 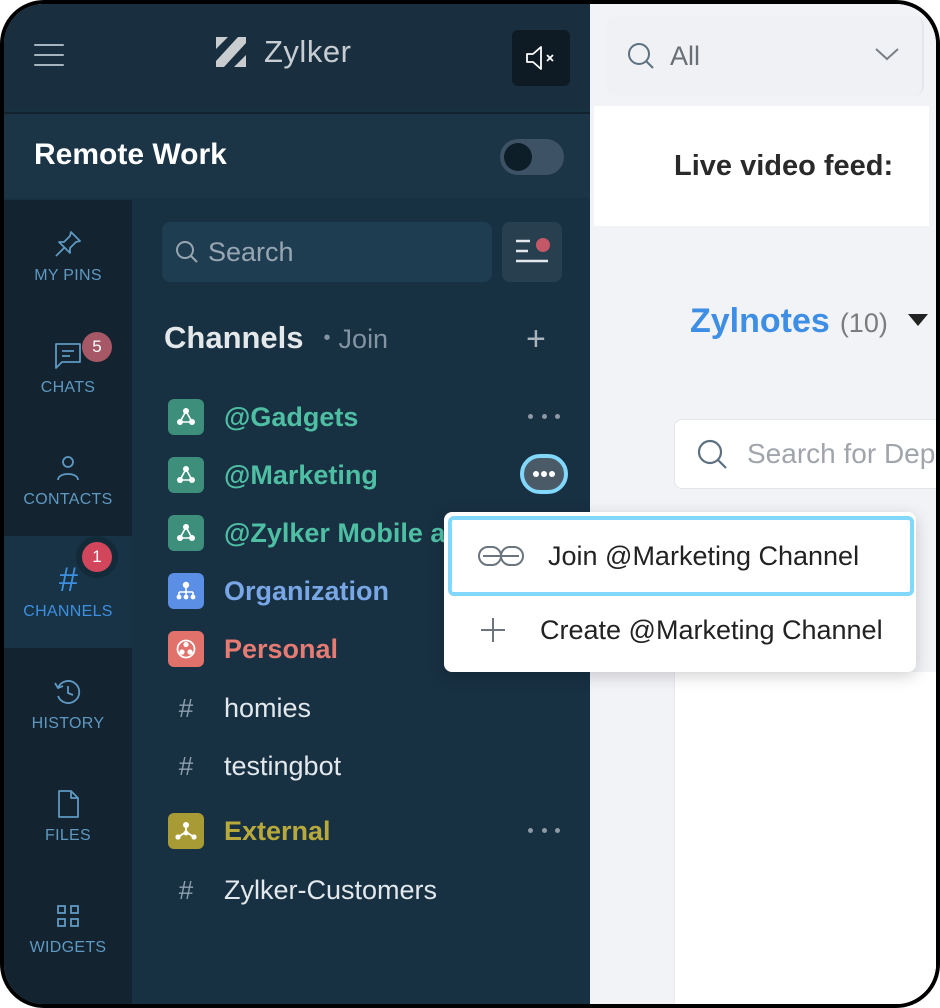 What do you see at coordinates (356, 339) in the screenshot?
I see `join-link: Join` at bounding box center [356, 339].